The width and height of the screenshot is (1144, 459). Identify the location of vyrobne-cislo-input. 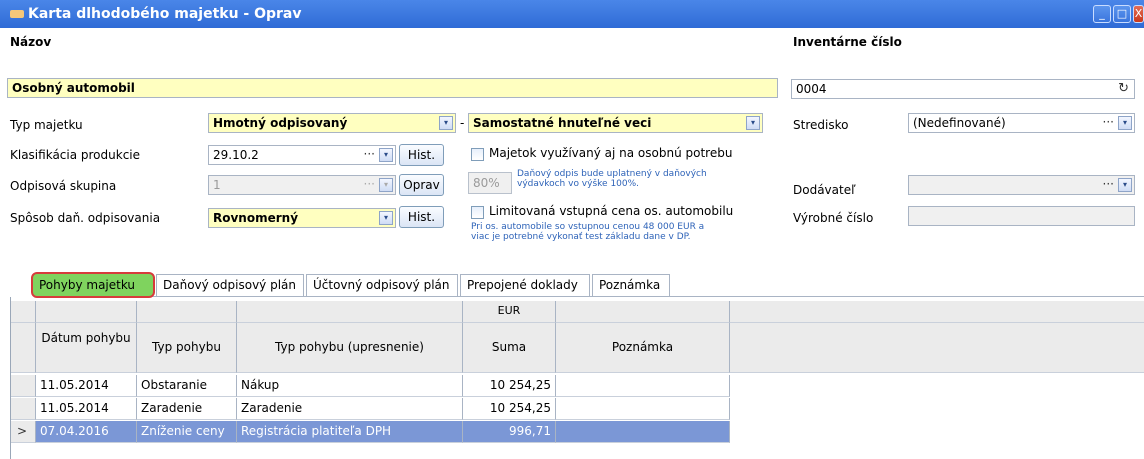
(1021, 216).